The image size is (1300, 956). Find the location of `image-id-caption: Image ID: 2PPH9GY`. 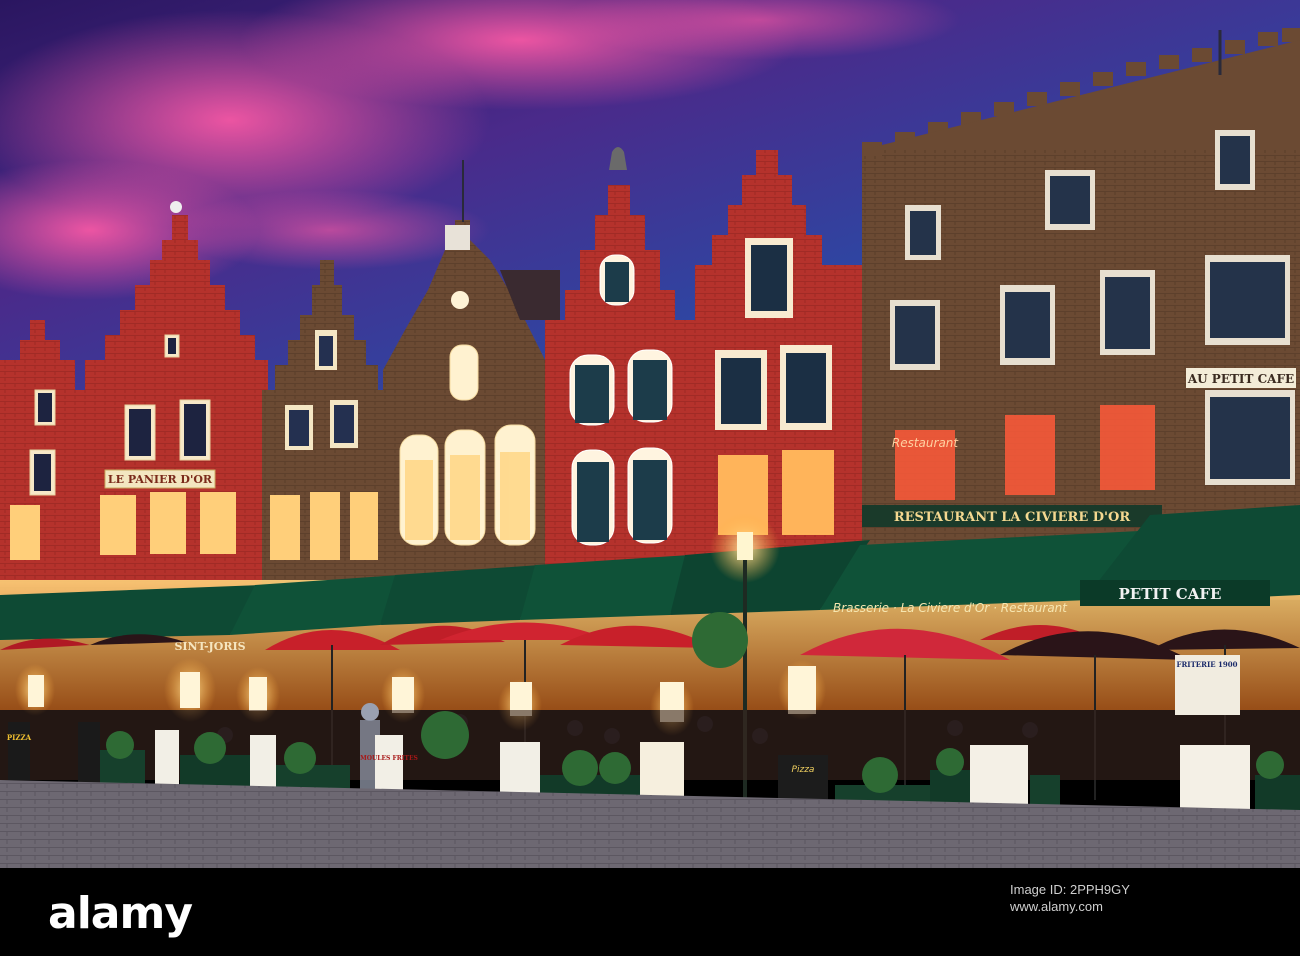

image-id-caption: Image ID: 2PPH9GY is located at coordinates (1070, 889).